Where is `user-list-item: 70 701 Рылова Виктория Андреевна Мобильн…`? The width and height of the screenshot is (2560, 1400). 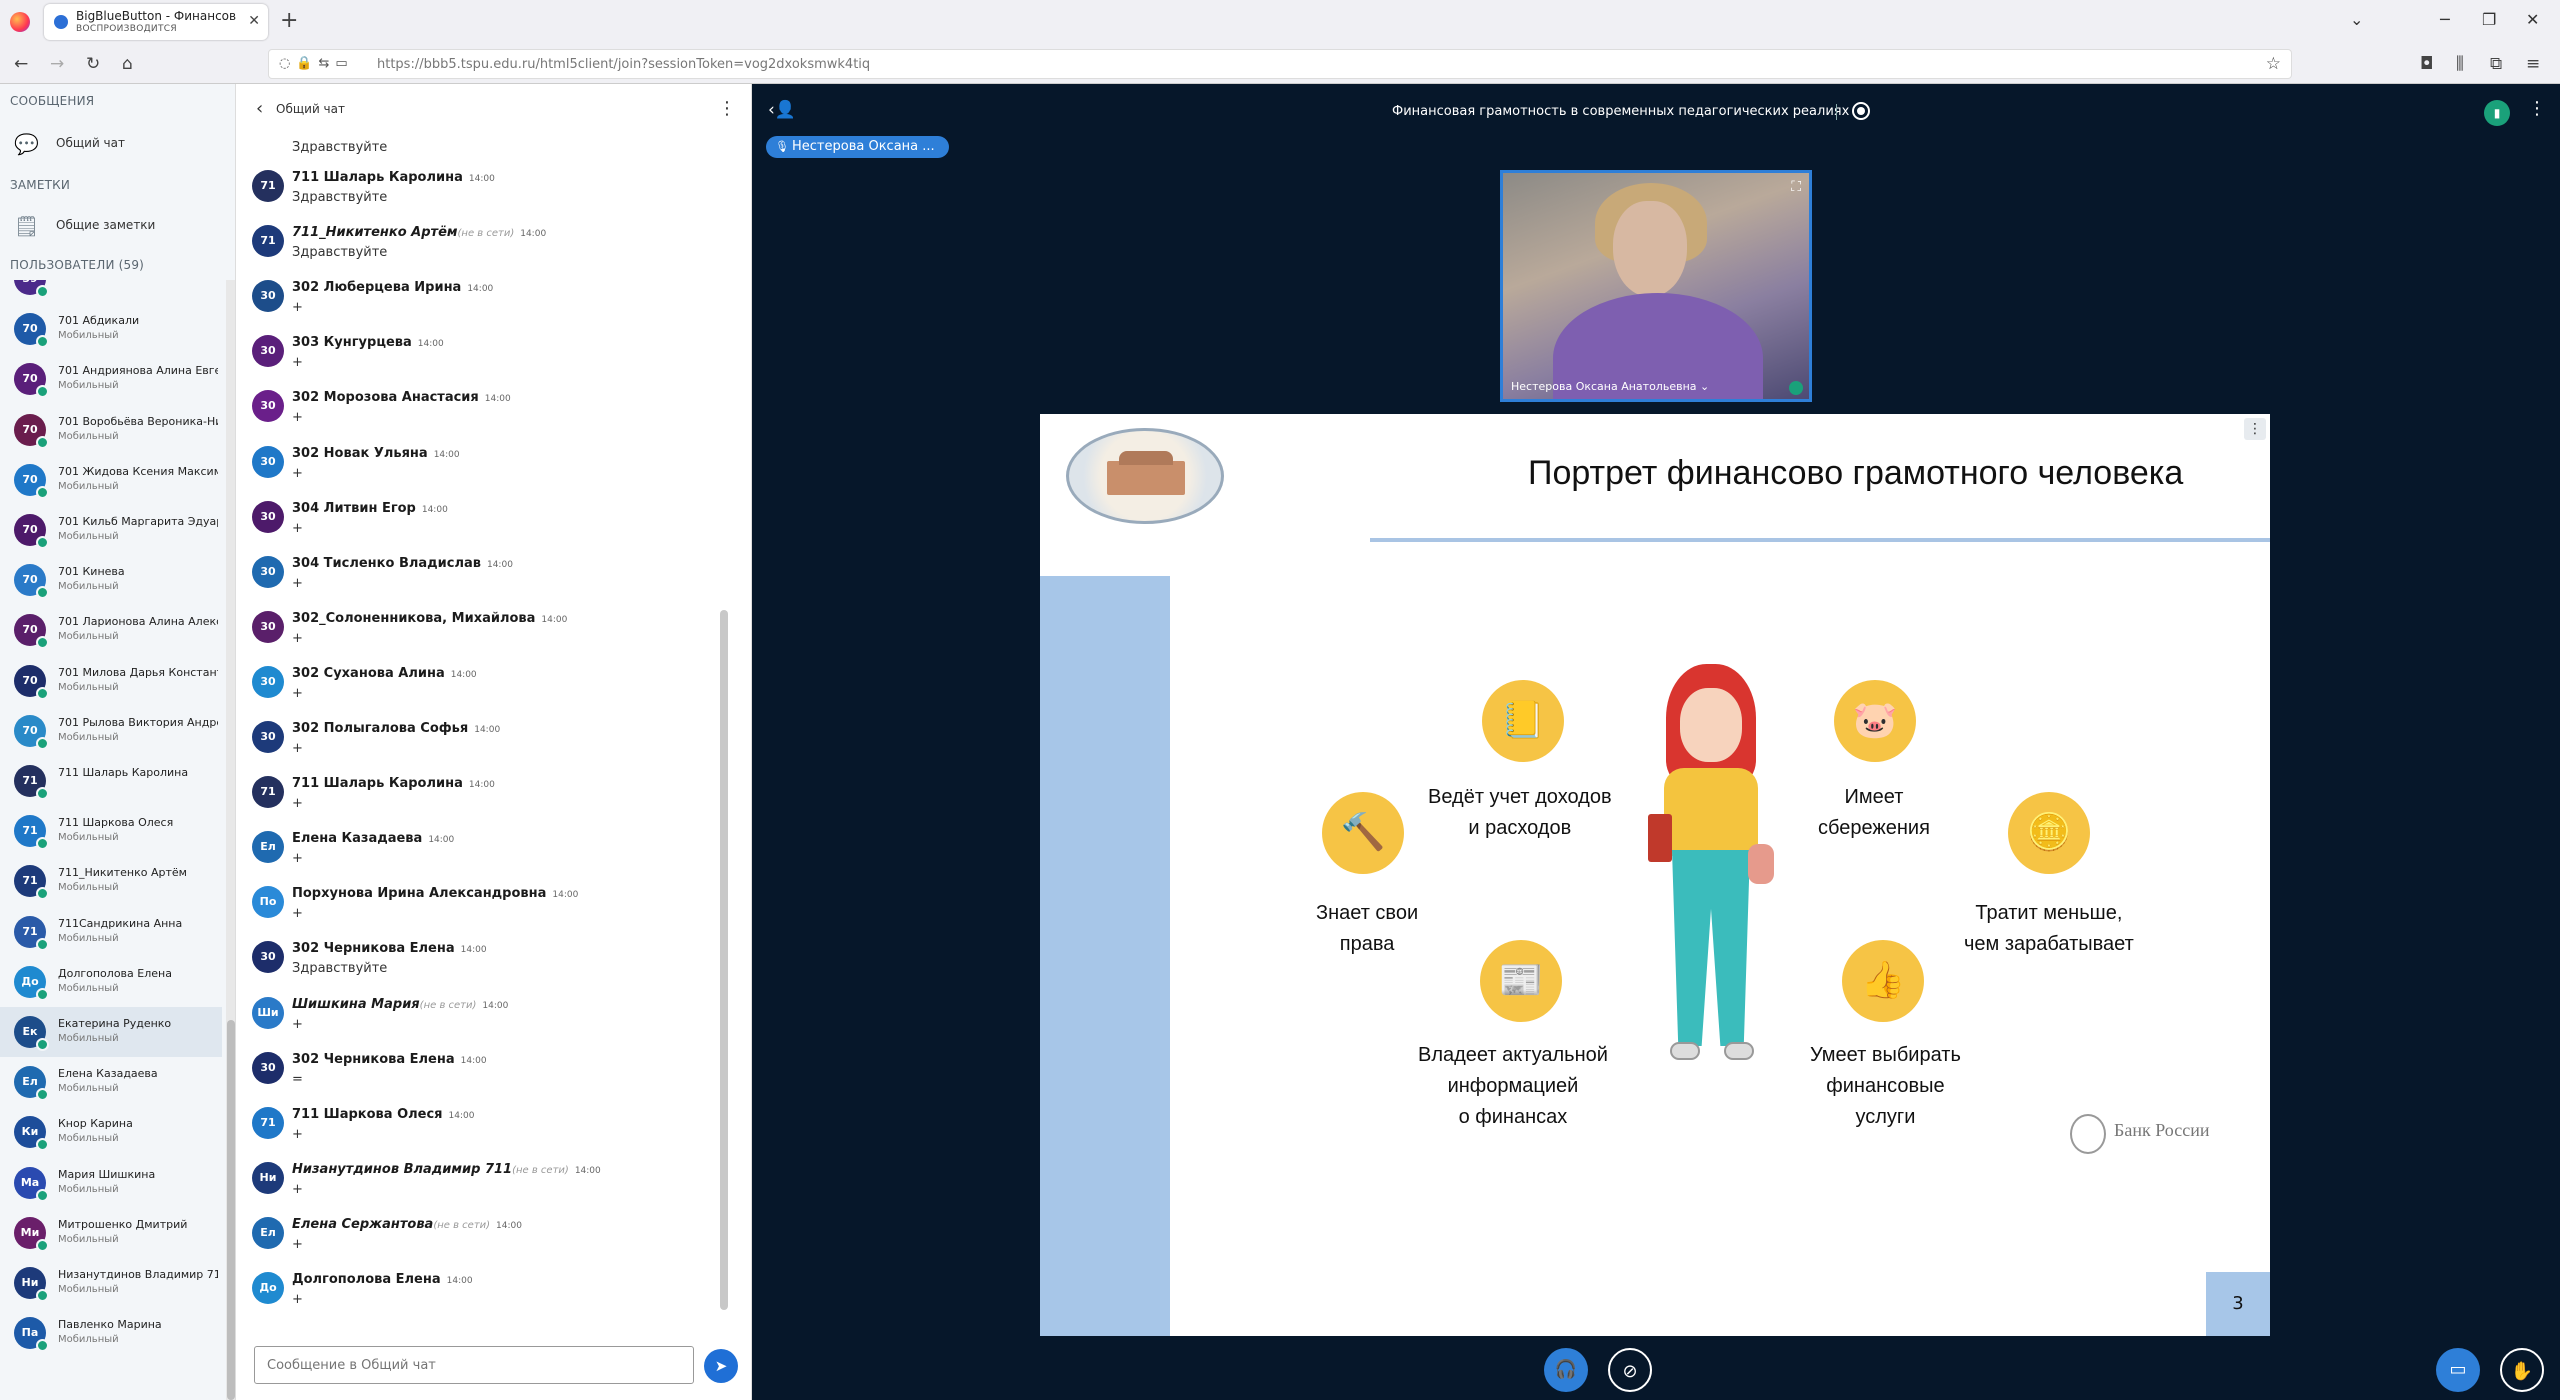 user-list-item: 70 701 Рылова Виктория Андреевна Мобильн… is located at coordinates (111, 731).